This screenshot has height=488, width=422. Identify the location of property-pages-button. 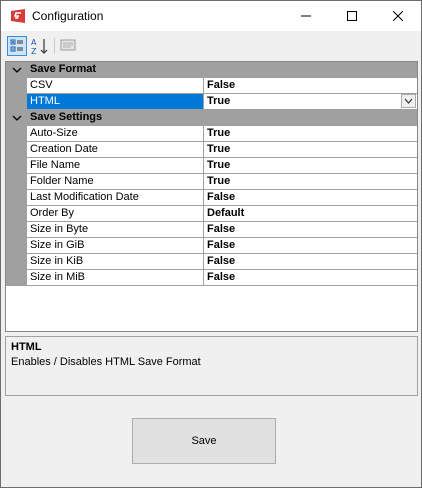
(69, 46).